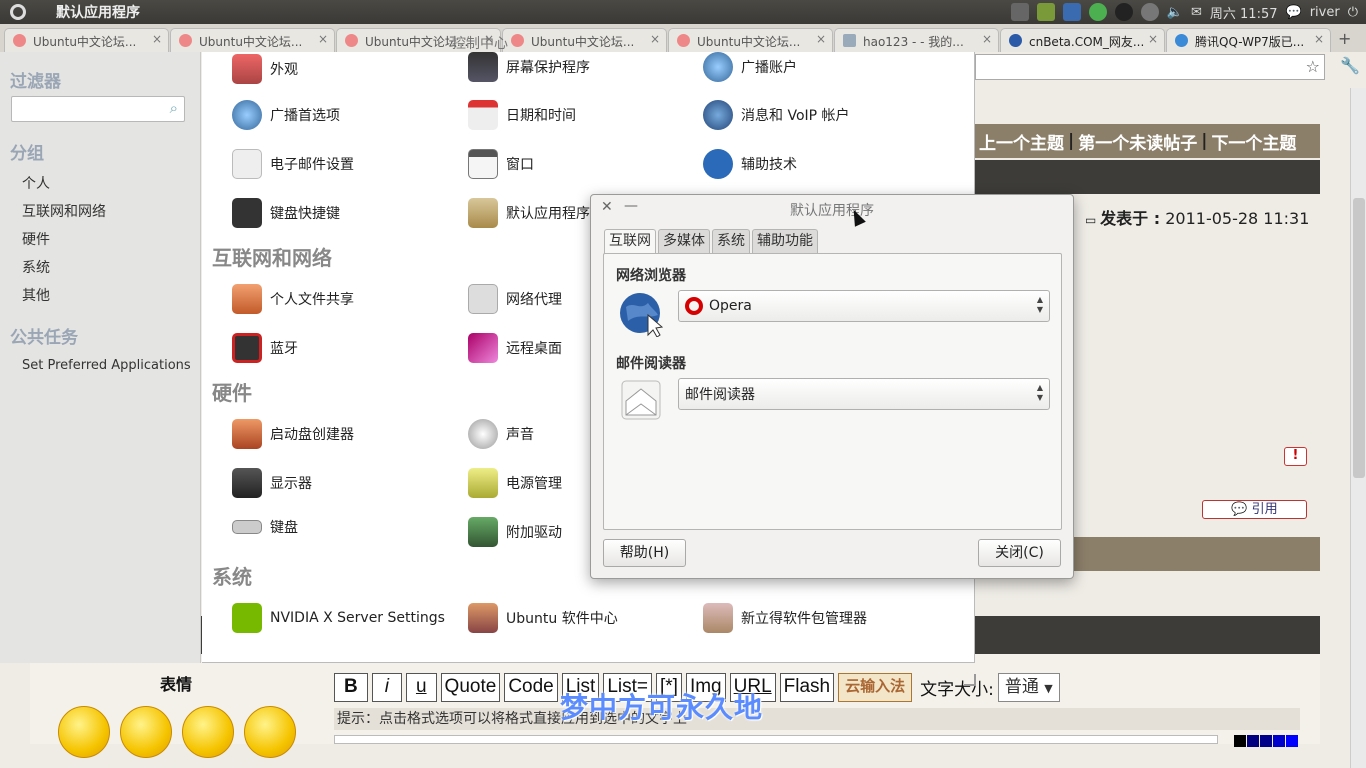 The height and width of the screenshot is (768, 1366). I want to click on prev-topic-link: 上一个主题, so click(1021, 141).